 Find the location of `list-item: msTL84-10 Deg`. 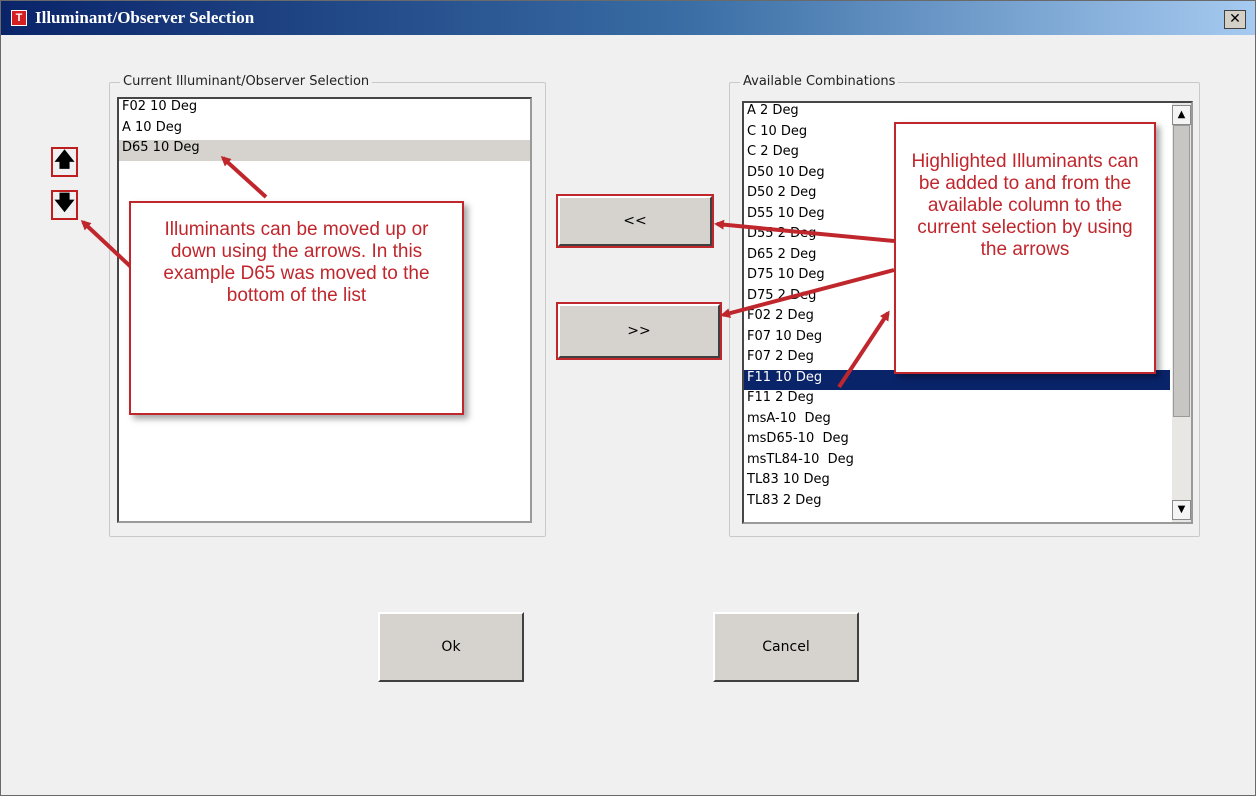

list-item: msTL84-10 Deg is located at coordinates (957, 462).